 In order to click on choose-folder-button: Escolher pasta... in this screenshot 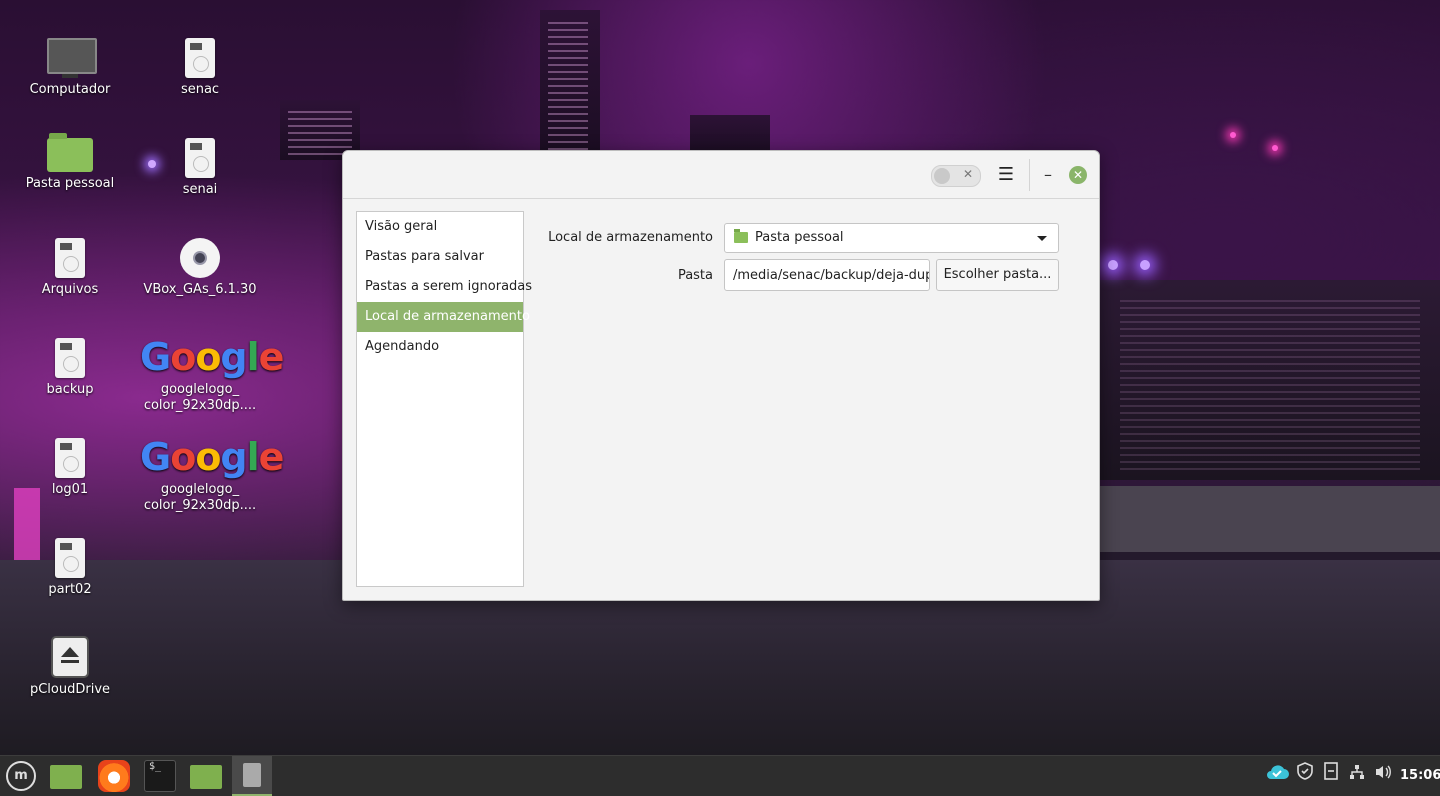, I will do `click(997, 275)`.